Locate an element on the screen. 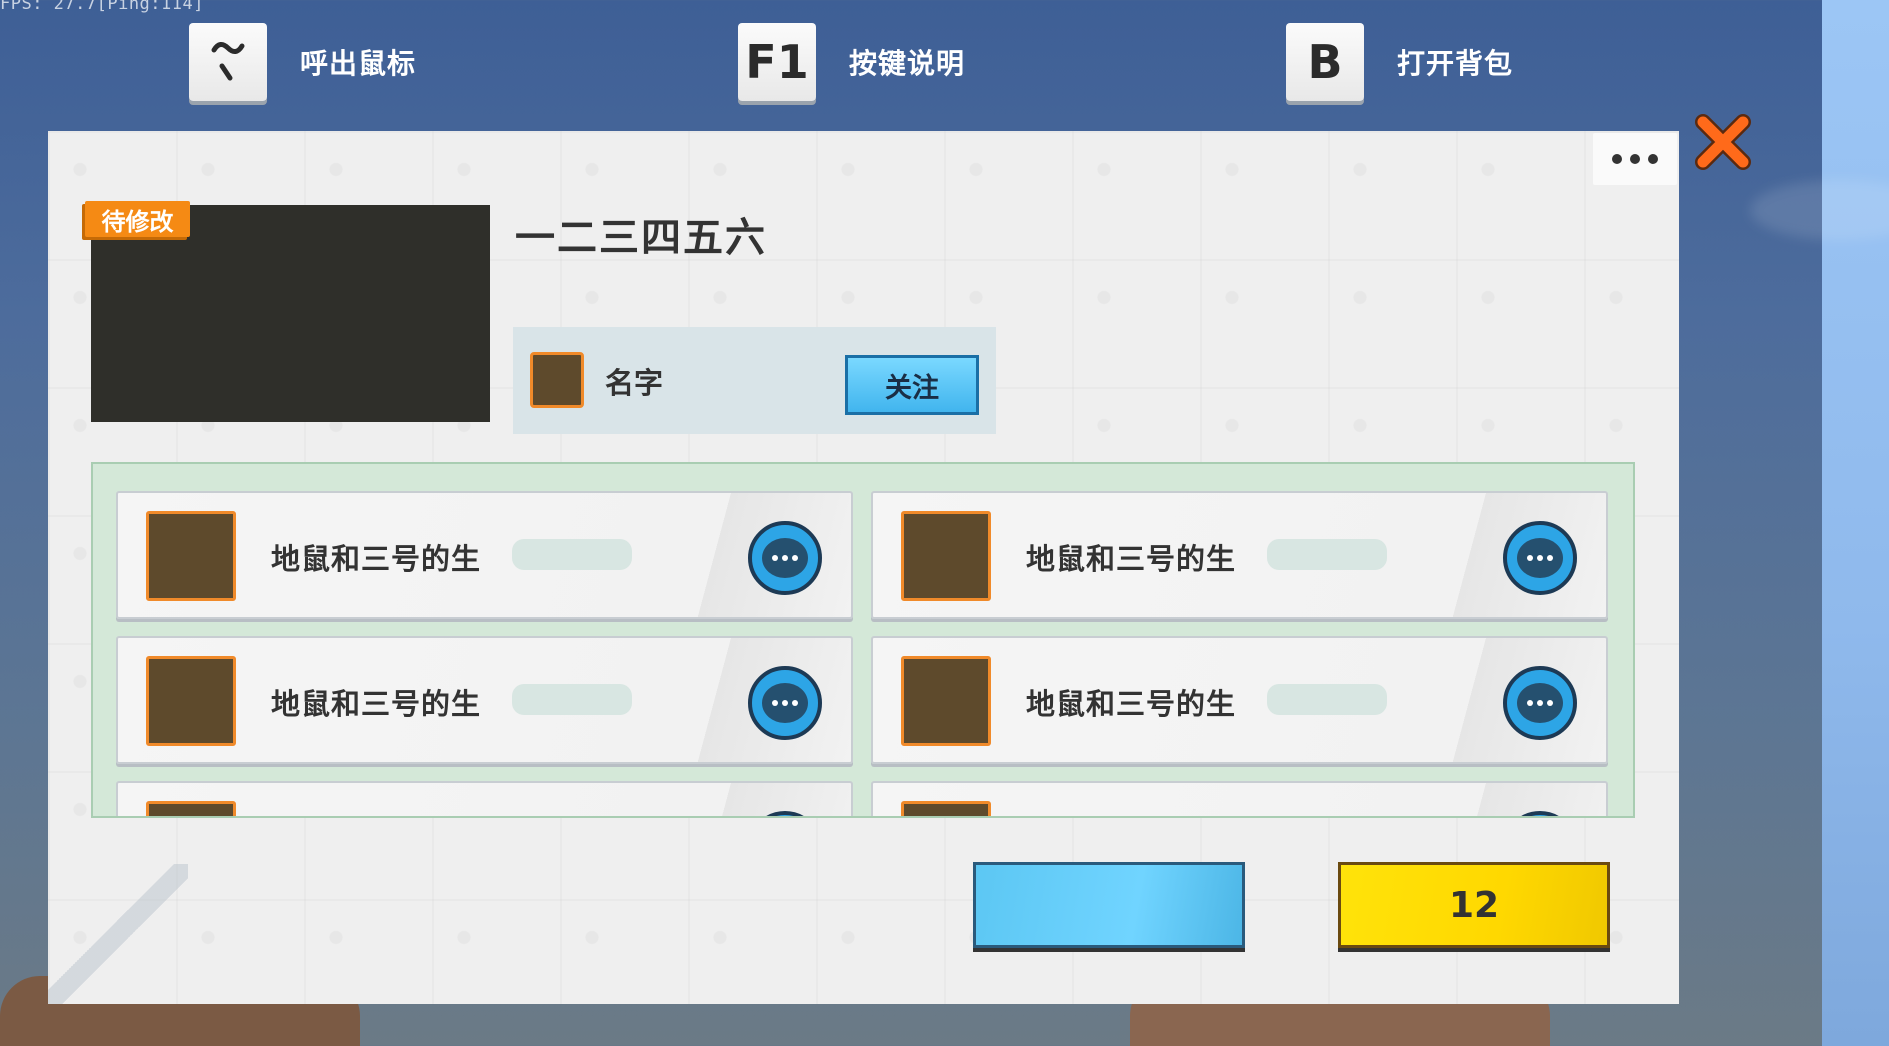 The image size is (1889, 1046). tilde-key-icon is located at coordinates (228, 62).